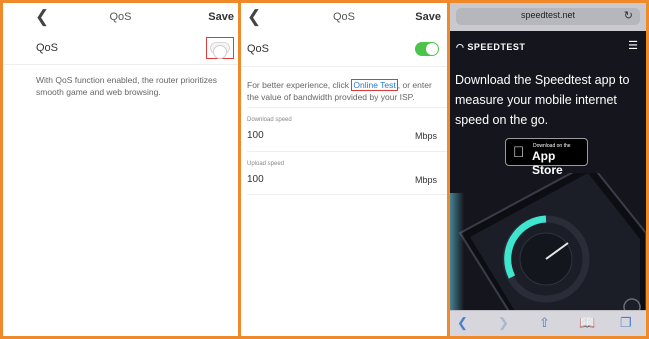  I want to click on download-speed-unit: Mbps, so click(425, 136).